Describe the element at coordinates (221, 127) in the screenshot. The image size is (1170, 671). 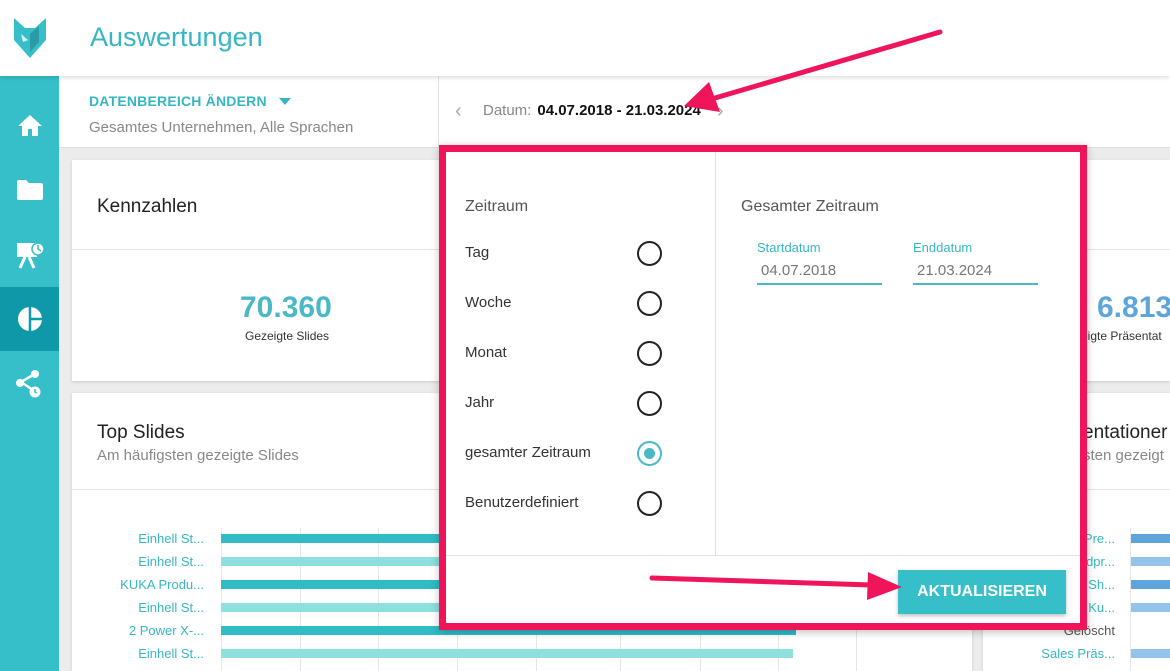
I see `data-scope-text: Gesamtes Unternehmen, Alle Sprachen` at that location.